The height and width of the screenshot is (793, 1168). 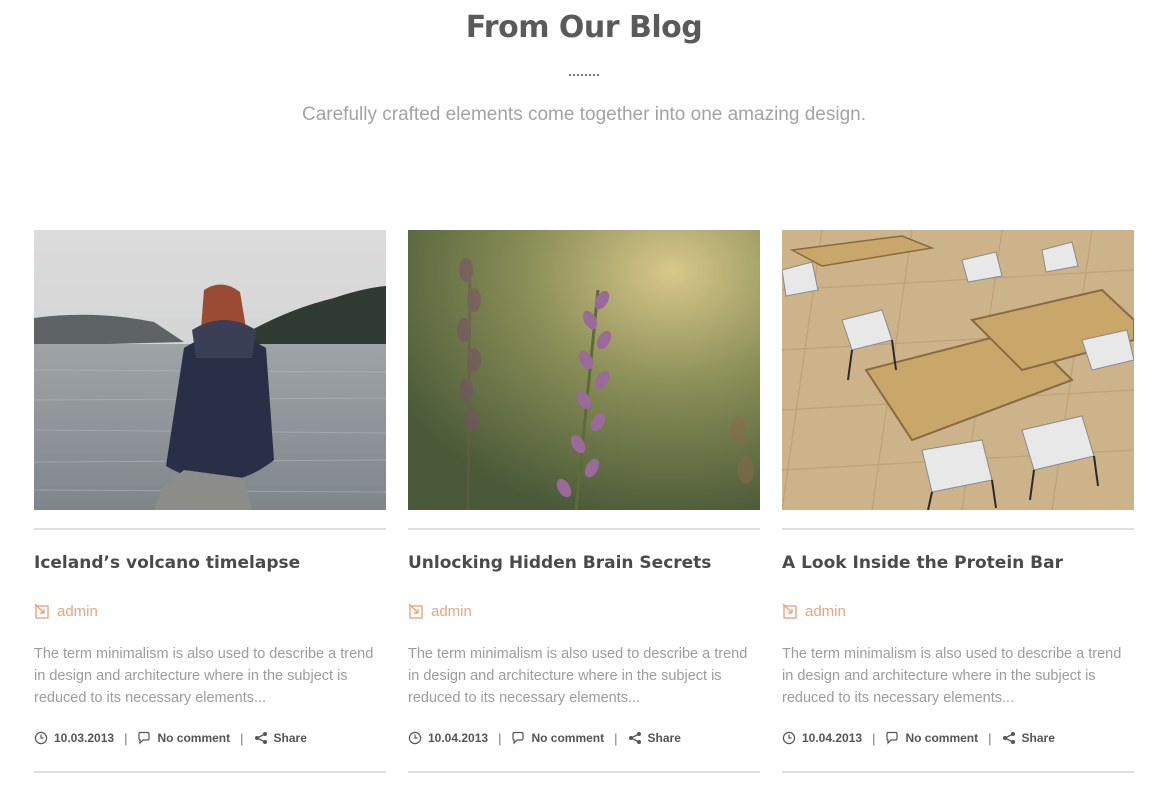 I want to click on section-title: From Our Blog, so click(x=584, y=27).